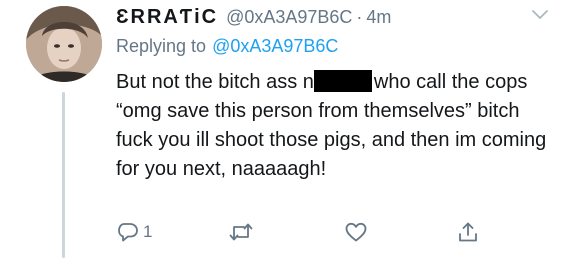  What do you see at coordinates (289, 17) in the screenshot?
I see `author-handle: @0xA3A97B6C` at bounding box center [289, 17].